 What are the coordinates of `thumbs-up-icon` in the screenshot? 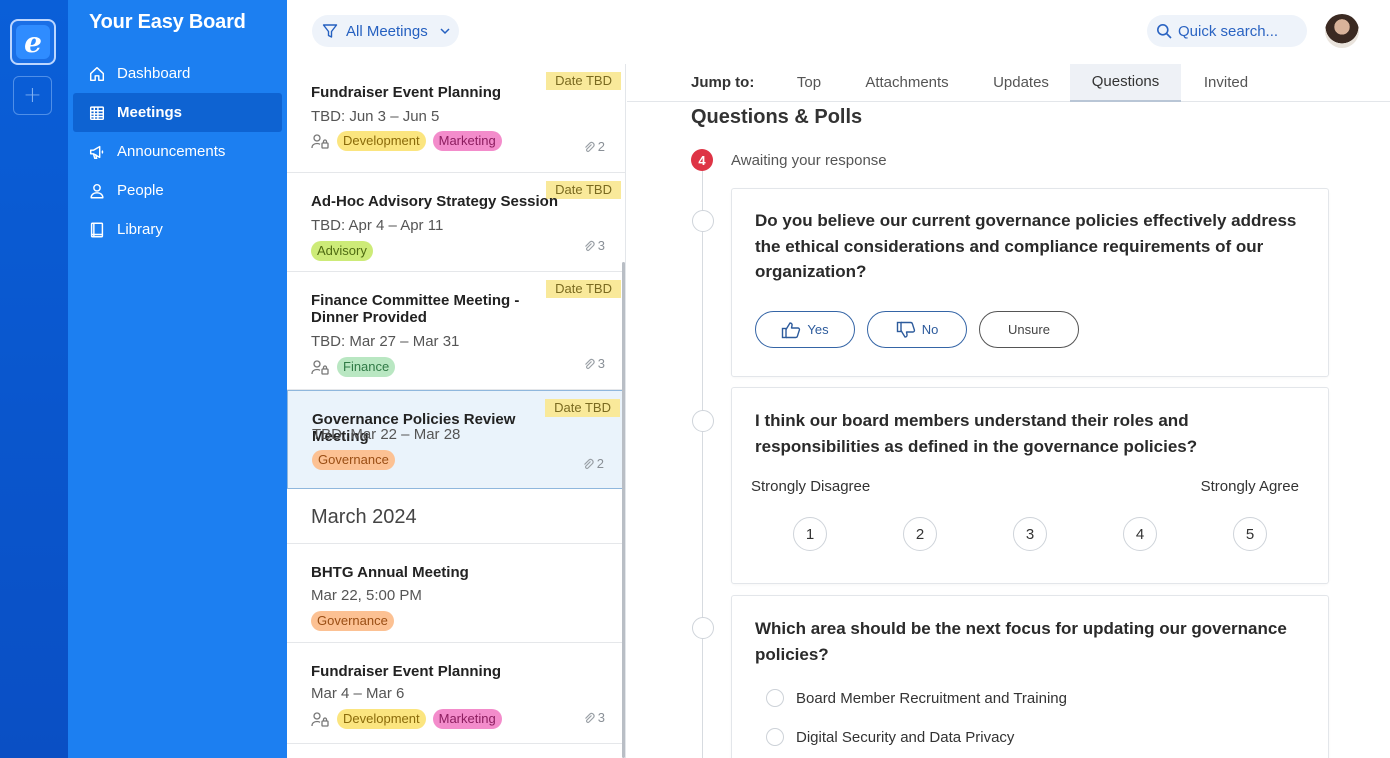 It's located at (791, 329).